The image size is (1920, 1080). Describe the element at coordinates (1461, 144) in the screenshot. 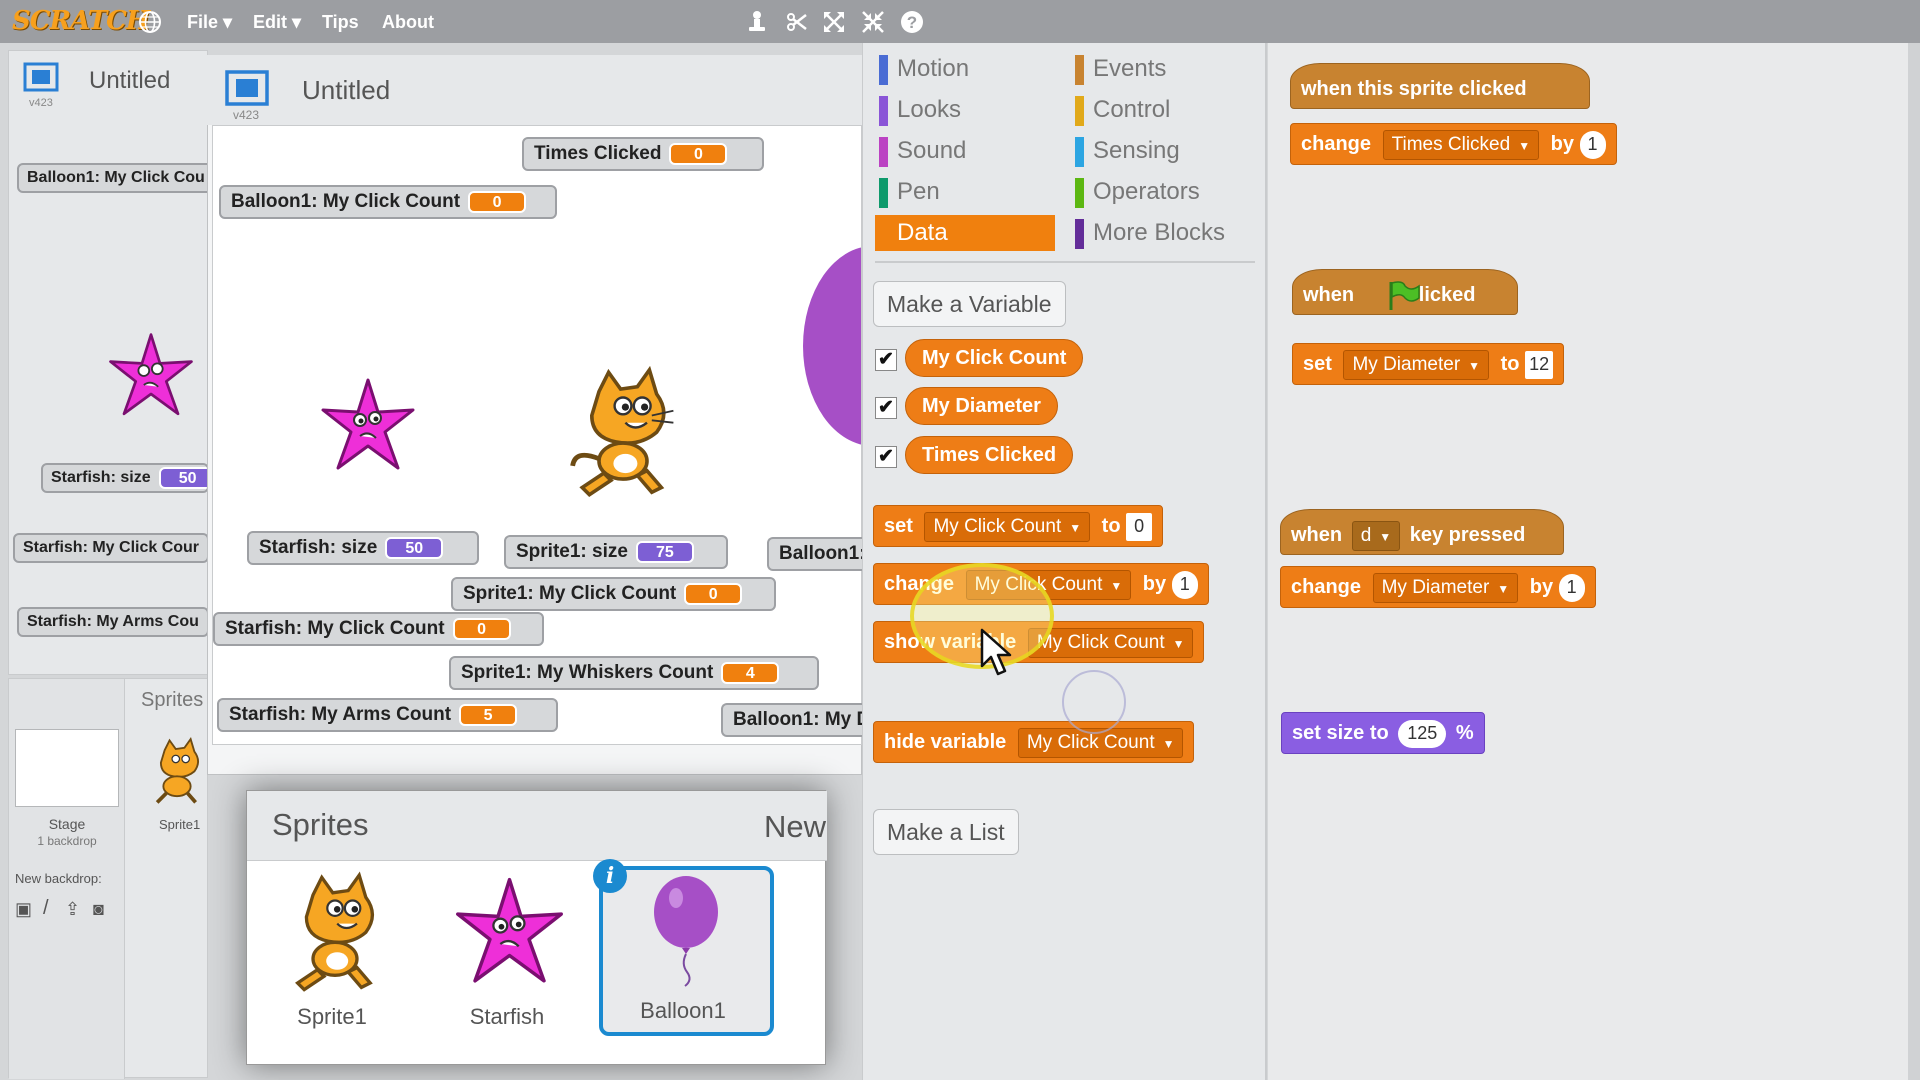

I see `variable-dropdown: Times Clicked ▼` at that location.